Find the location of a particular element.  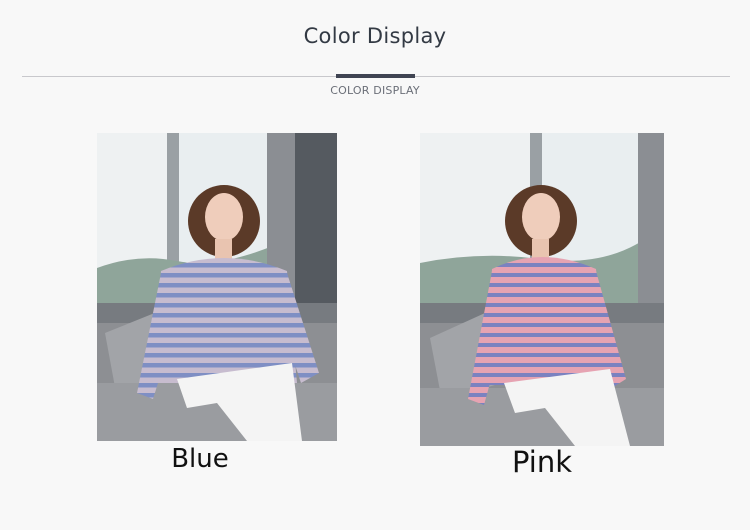

color-label-blue: Blue is located at coordinates (200, 459).